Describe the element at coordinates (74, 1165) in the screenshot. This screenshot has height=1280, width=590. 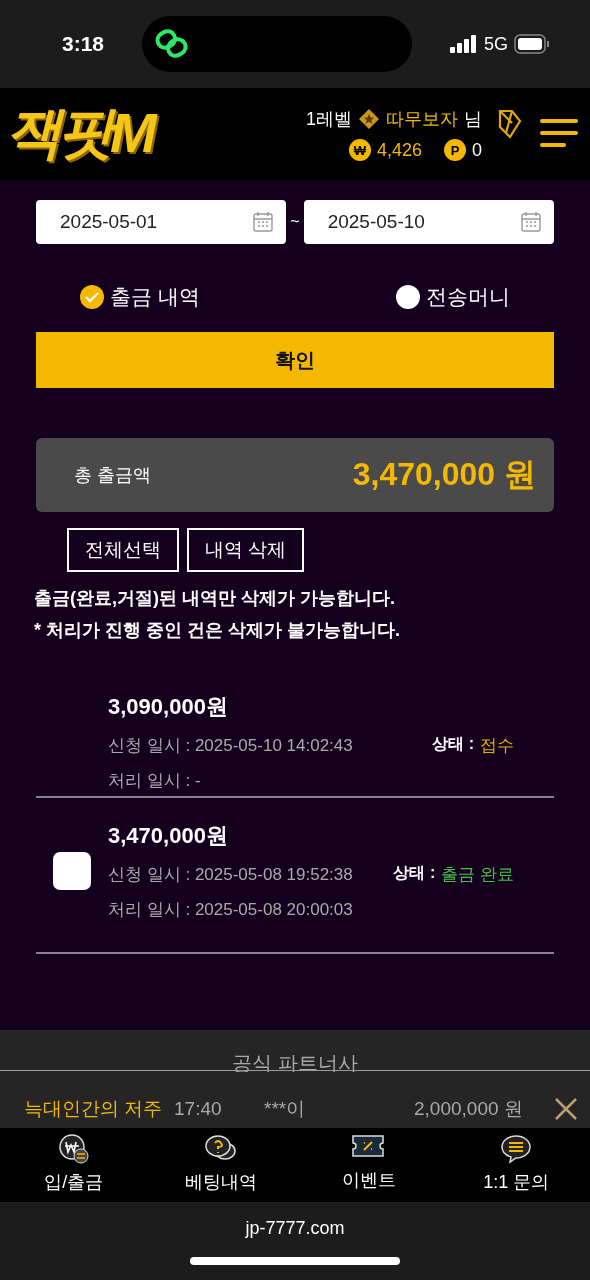
I see `tab-bar-item: 입/출금` at that location.